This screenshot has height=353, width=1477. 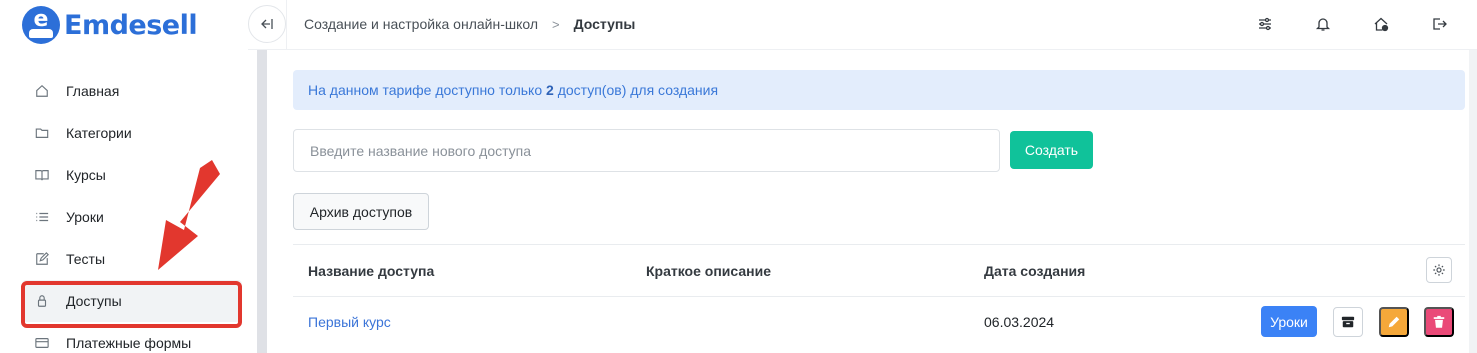 I want to click on sidebar-item-home: Главная, so click(x=132, y=91).